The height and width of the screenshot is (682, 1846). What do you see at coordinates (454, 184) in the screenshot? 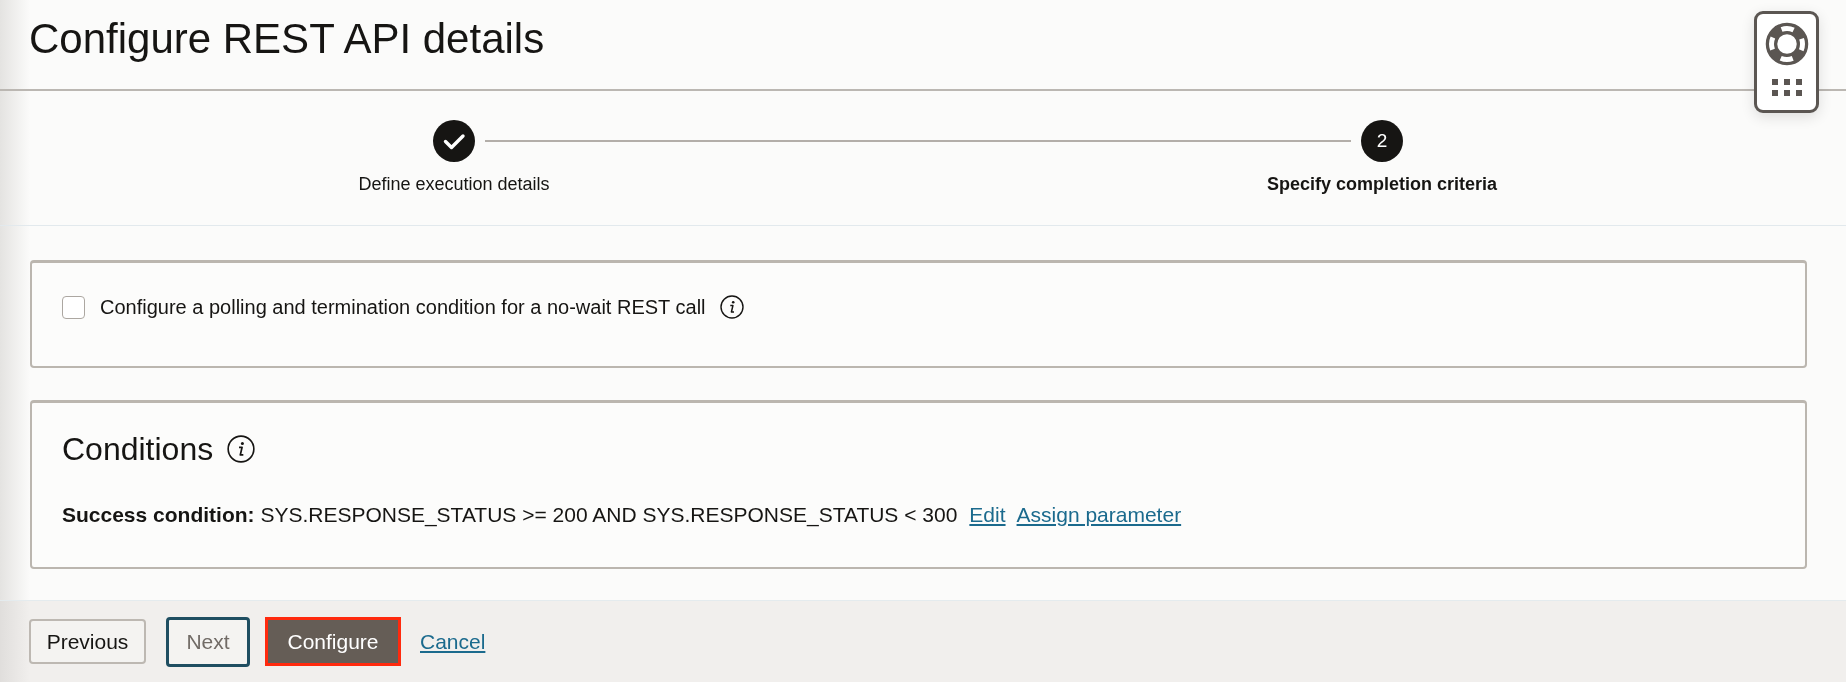
I see `step-label: Define execution details` at bounding box center [454, 184].